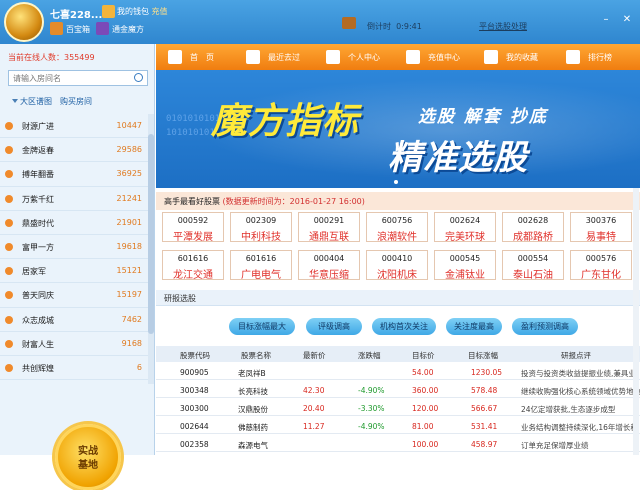 The width and height of the screenshot is (640, 490). Describe the element at coordinates (51, 57) in the screenshot. I see `online-count: 当前在线人数：355499` at that location.